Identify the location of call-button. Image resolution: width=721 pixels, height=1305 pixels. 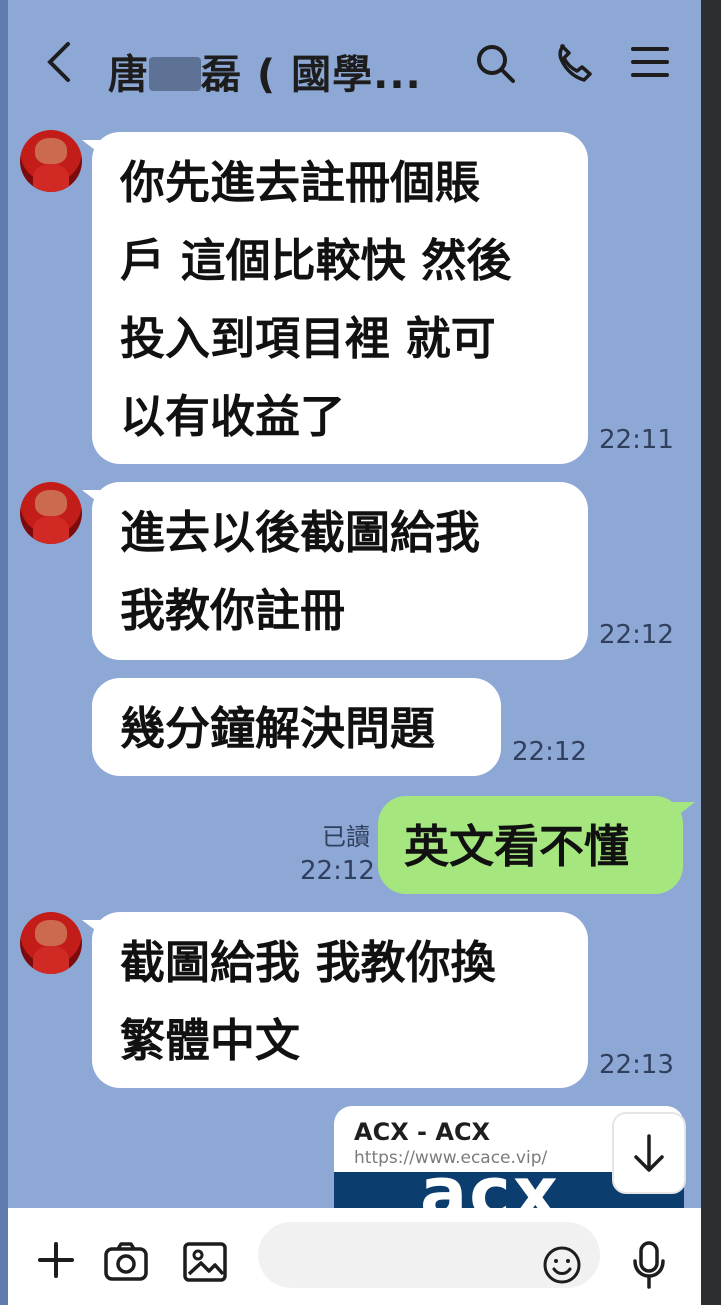
(575, 65).